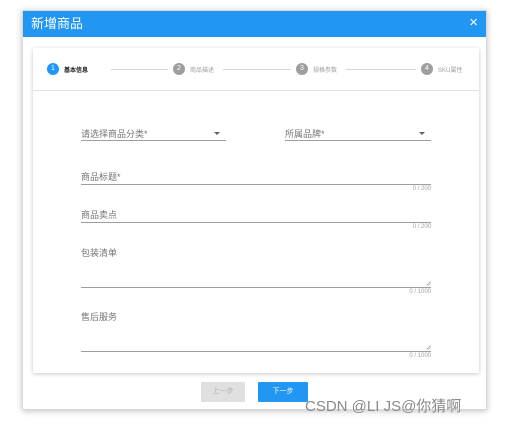  I want to click on prev-step-button: 上一步, so click(223, 392).